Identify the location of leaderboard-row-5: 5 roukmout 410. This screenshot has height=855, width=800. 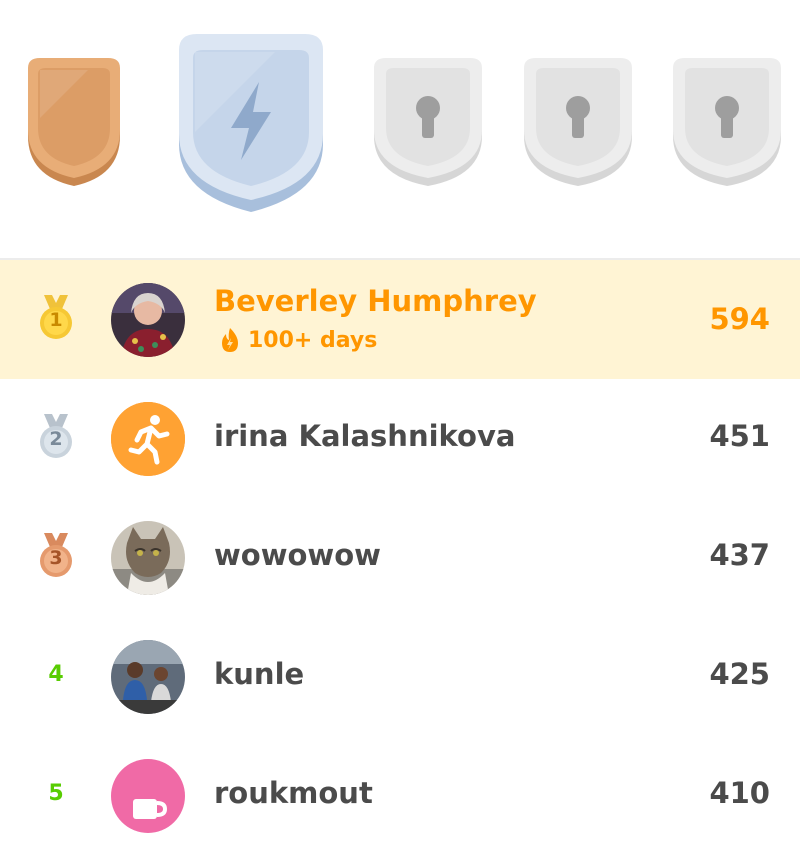
(400, 795).